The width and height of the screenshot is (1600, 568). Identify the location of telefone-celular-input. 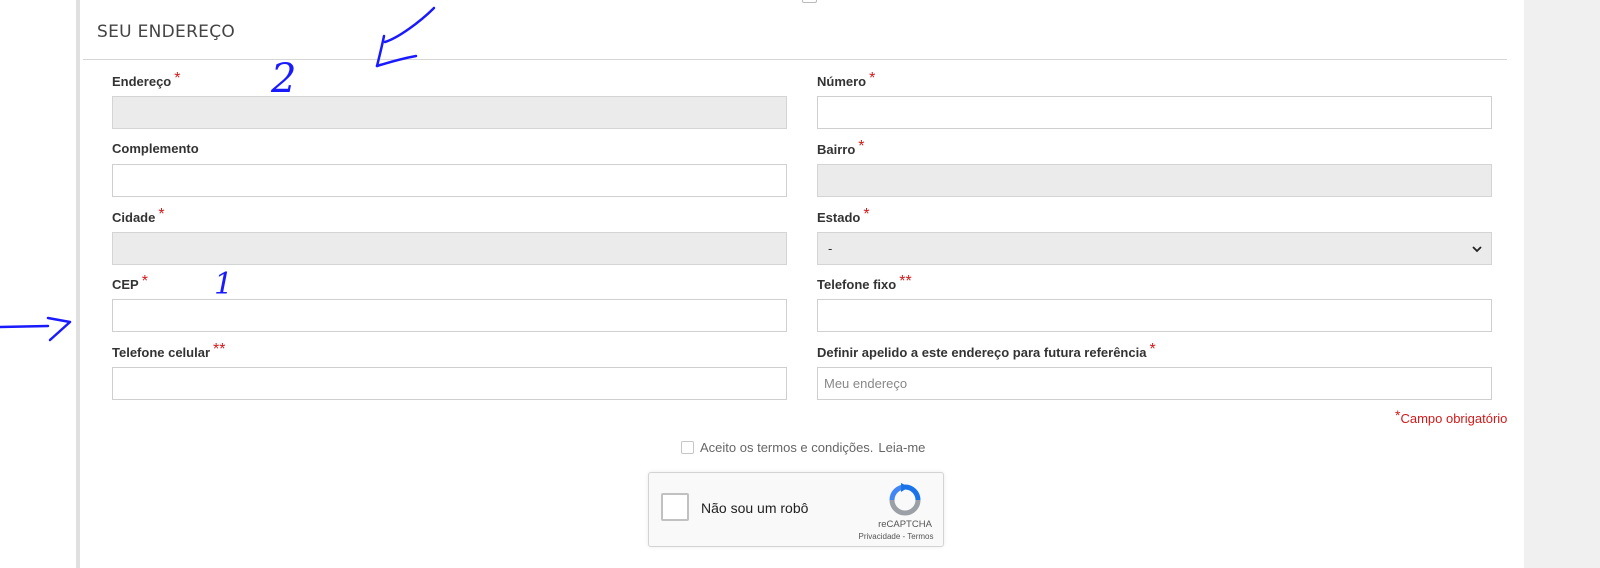
(449, 383).